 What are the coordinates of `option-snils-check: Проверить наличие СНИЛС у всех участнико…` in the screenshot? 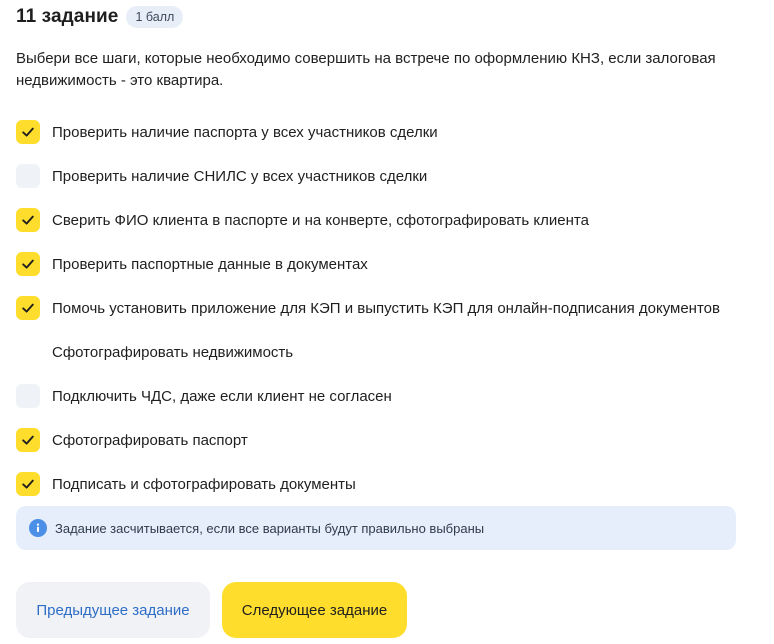 It's located at (386, 176).